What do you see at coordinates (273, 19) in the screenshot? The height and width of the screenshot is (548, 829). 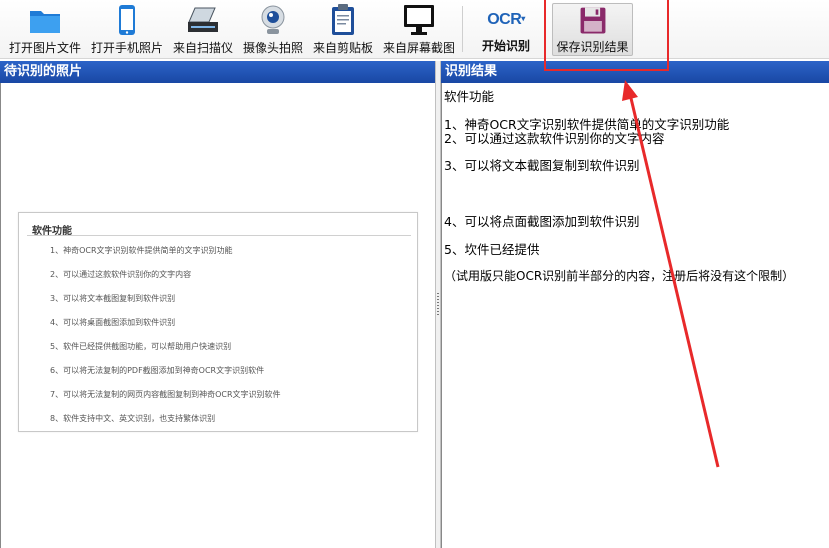 I see `webcam-icon` at bounding box center [273, 19].